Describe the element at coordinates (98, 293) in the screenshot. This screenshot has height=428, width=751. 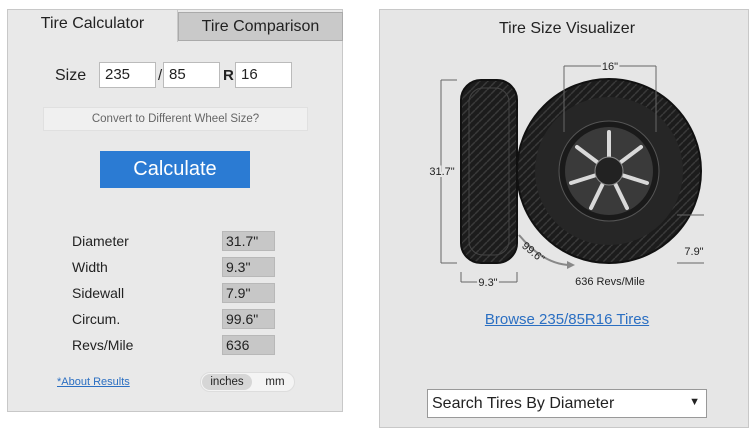
I see `result-label-sidewall: Sidewall` at that location.